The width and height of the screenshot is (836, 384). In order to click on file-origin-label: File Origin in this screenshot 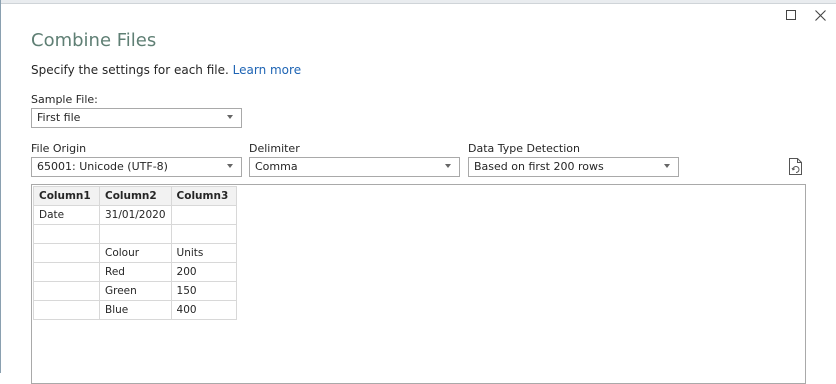, I will do `click(59, 148)`.